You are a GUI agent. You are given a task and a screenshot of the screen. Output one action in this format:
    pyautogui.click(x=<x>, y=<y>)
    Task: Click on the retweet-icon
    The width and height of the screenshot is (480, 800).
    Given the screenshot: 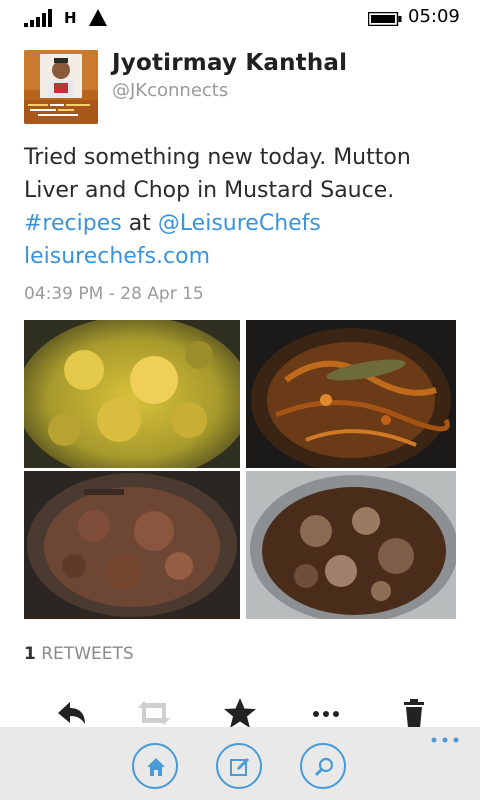 What is the action you would take?
    pyautogui.click(x=154, y=713)
    